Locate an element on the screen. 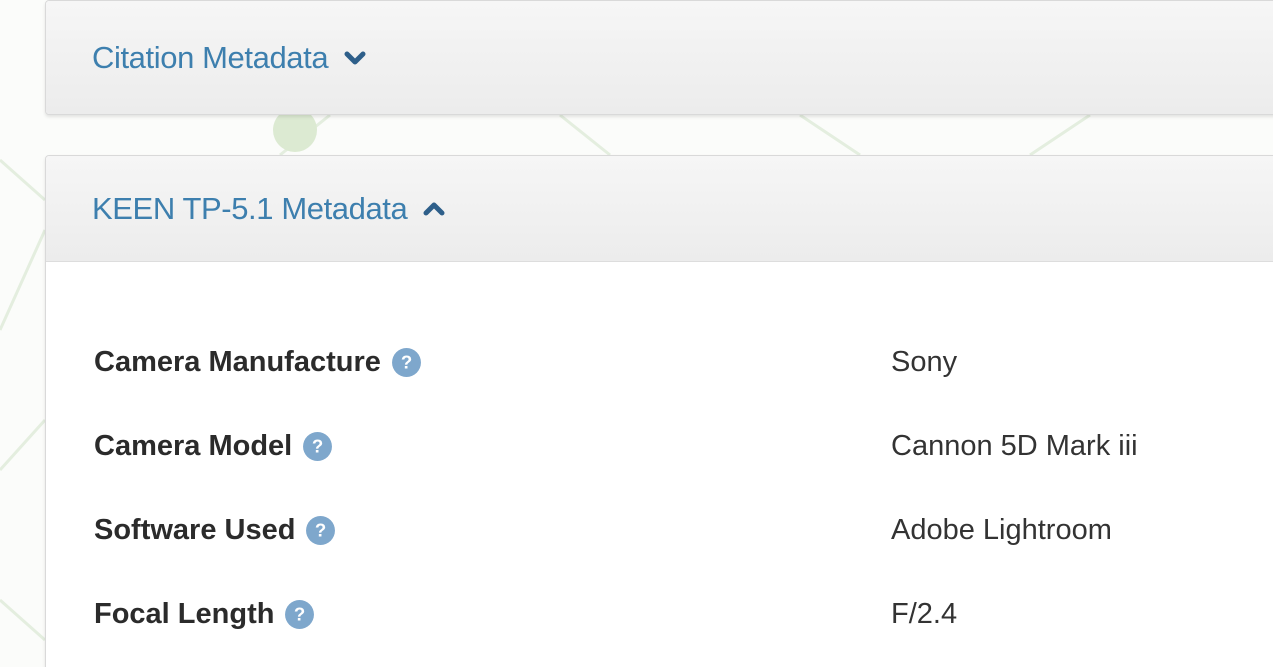 This screenshot has height=667, width=1273. field-label: Camera Model is located at coordinates (193, 446).